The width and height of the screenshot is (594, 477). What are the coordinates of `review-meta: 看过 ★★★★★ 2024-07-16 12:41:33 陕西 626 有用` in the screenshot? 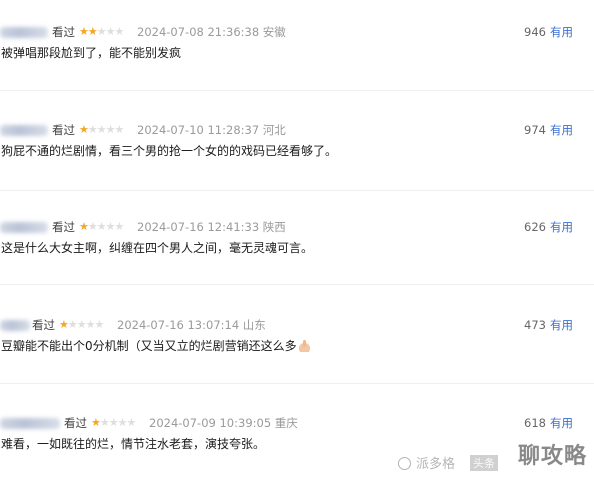 It's located at (297, 227).